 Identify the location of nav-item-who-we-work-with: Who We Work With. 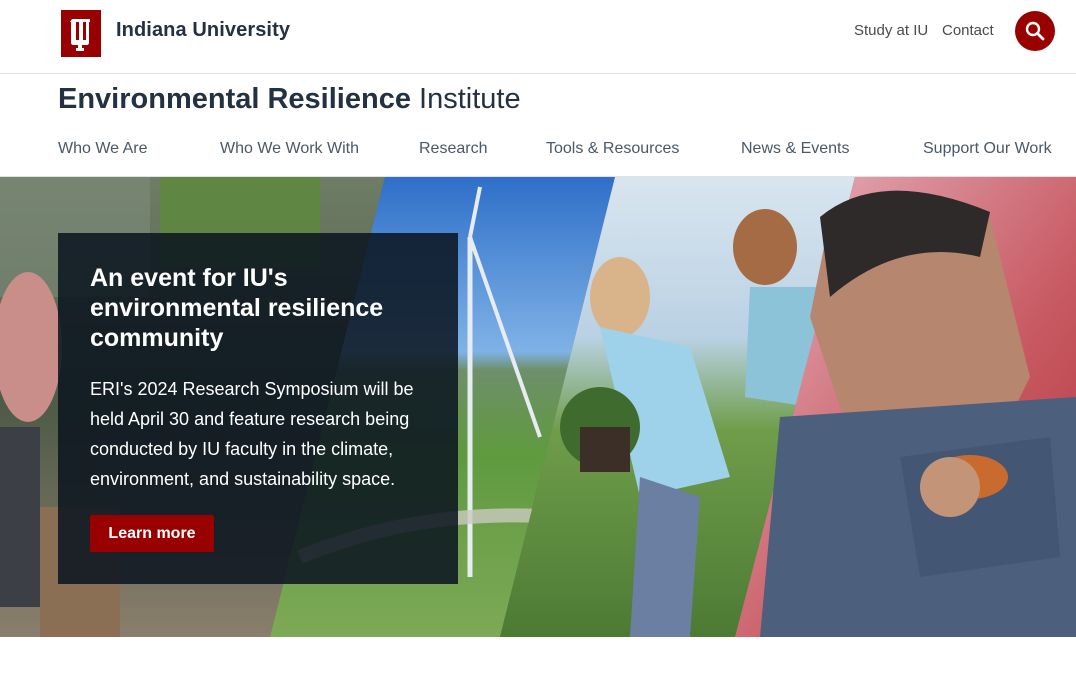
(289, 149).